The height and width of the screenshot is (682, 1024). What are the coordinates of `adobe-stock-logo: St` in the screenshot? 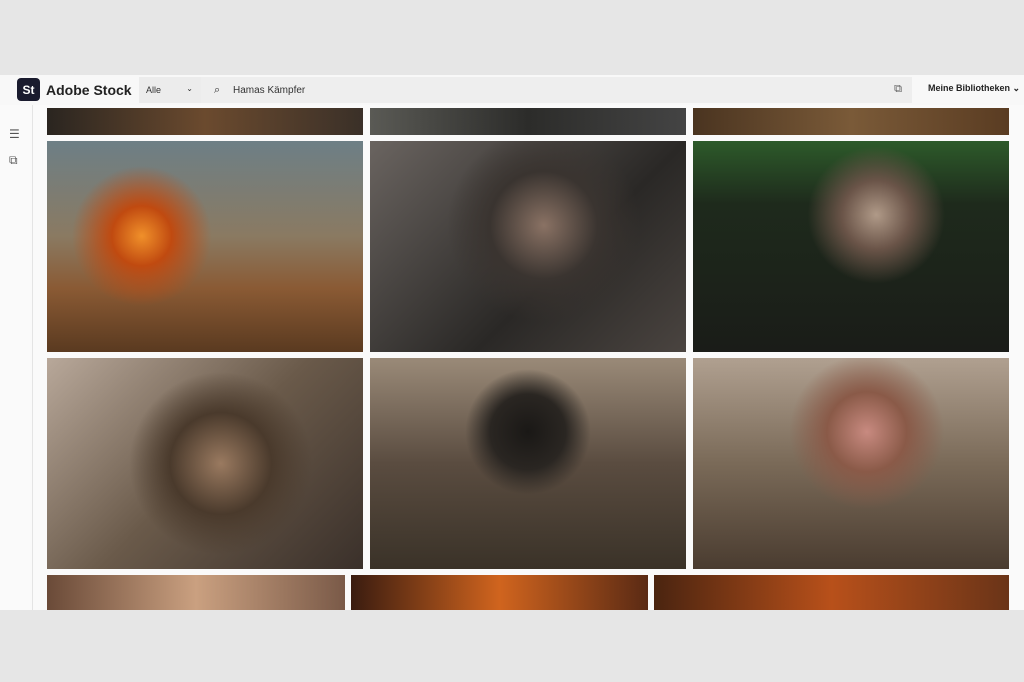 It's located at (28, 89).